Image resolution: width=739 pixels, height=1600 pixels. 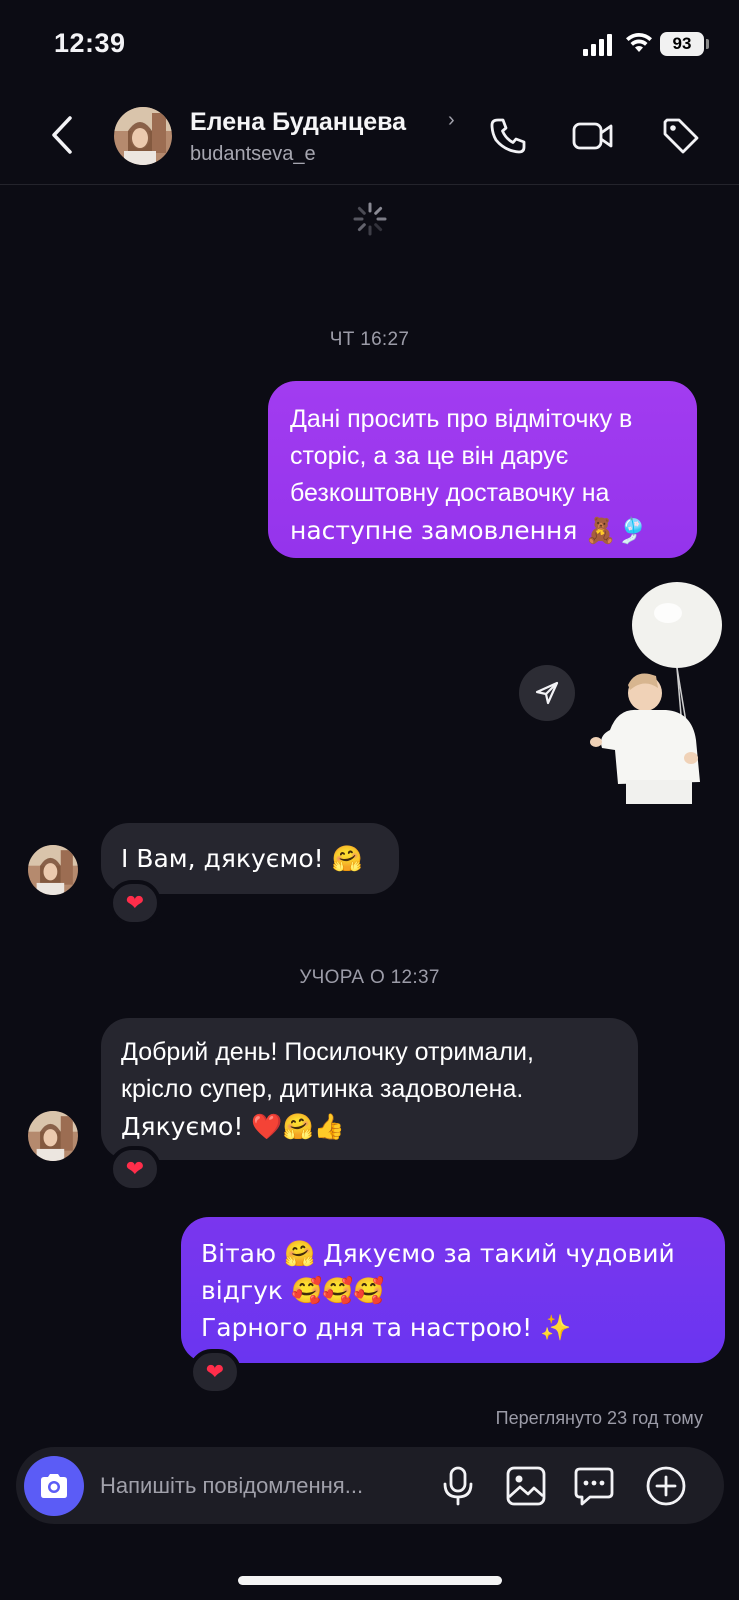 I want to click on message-line: Вітаю 🤗 Дякуємо за такий чудовий, so click(x=438, y=1253).